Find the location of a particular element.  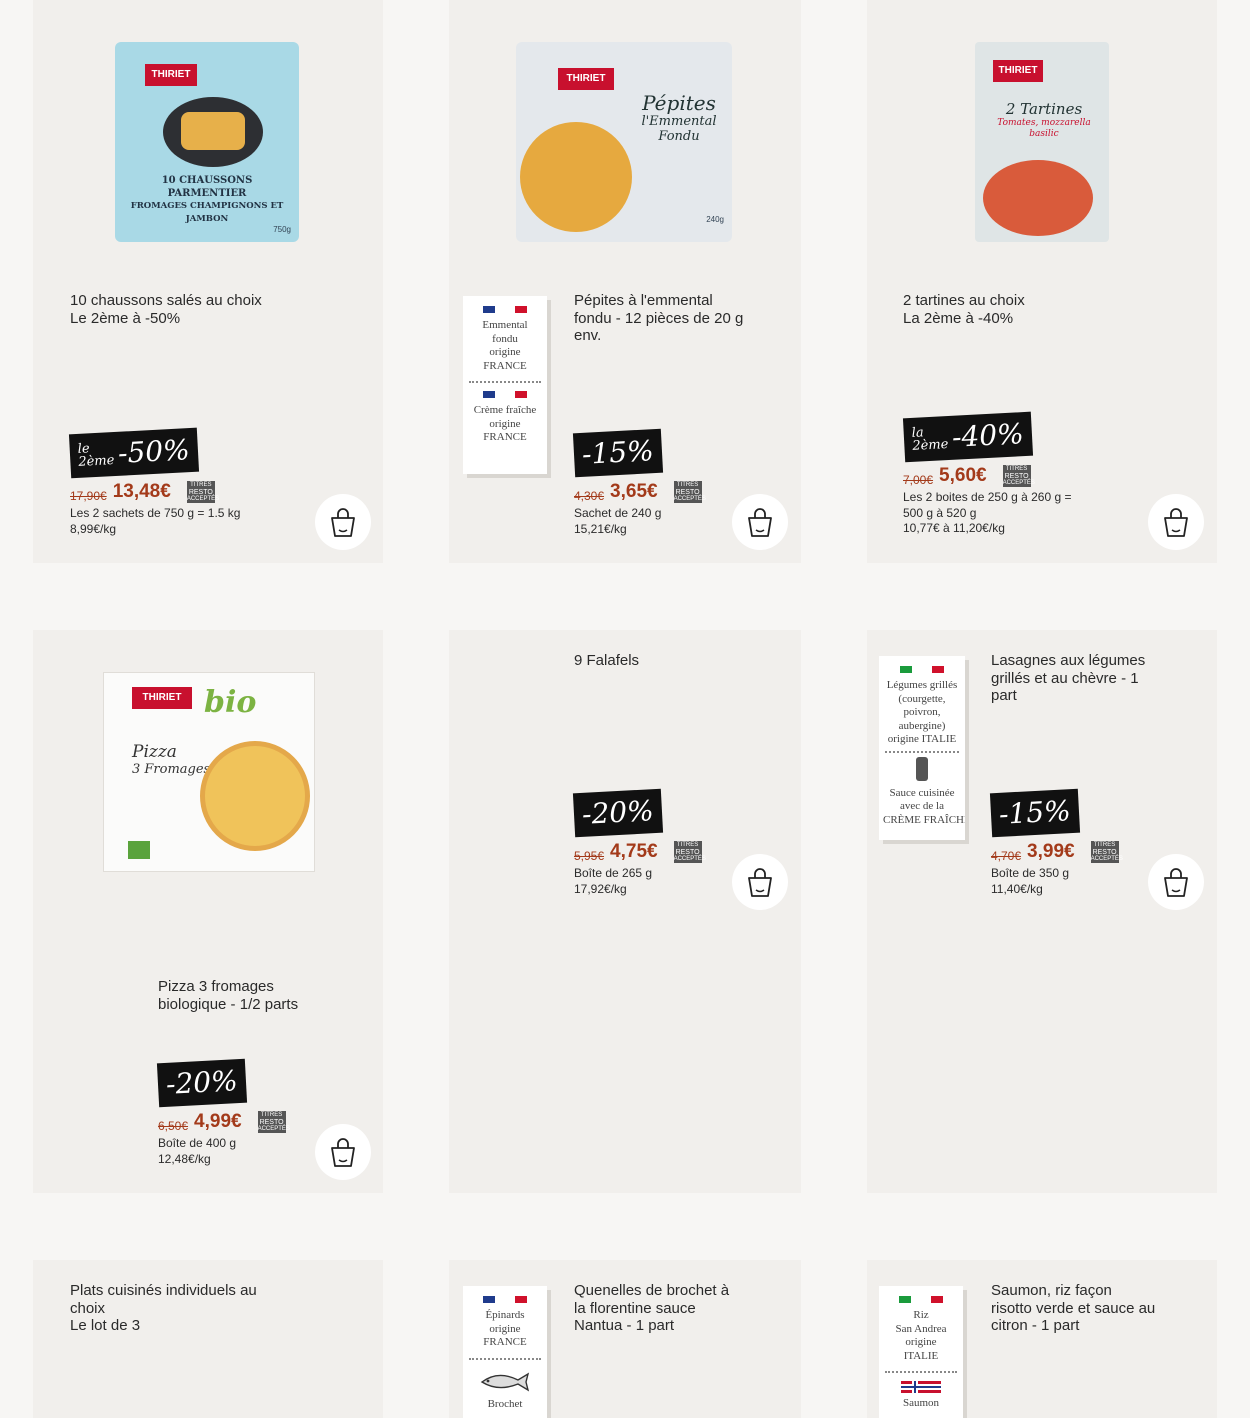

title-line: env. is located at coordinates (588, 335).